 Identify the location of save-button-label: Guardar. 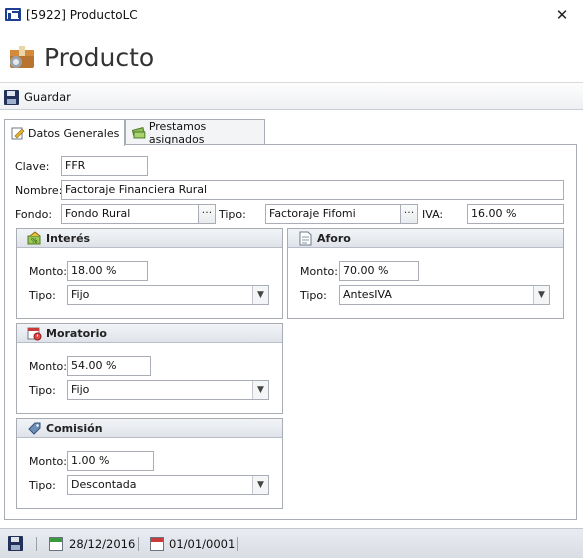
(47, 97).